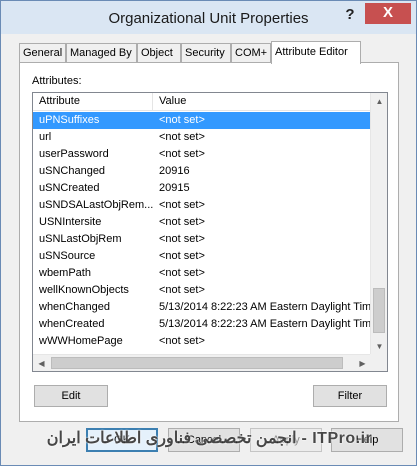 The width and height of the screenshot is (417, 466). Describe the element at coordinates (45, 137) in the screenshot. I see `attribute-name: url` at that location.